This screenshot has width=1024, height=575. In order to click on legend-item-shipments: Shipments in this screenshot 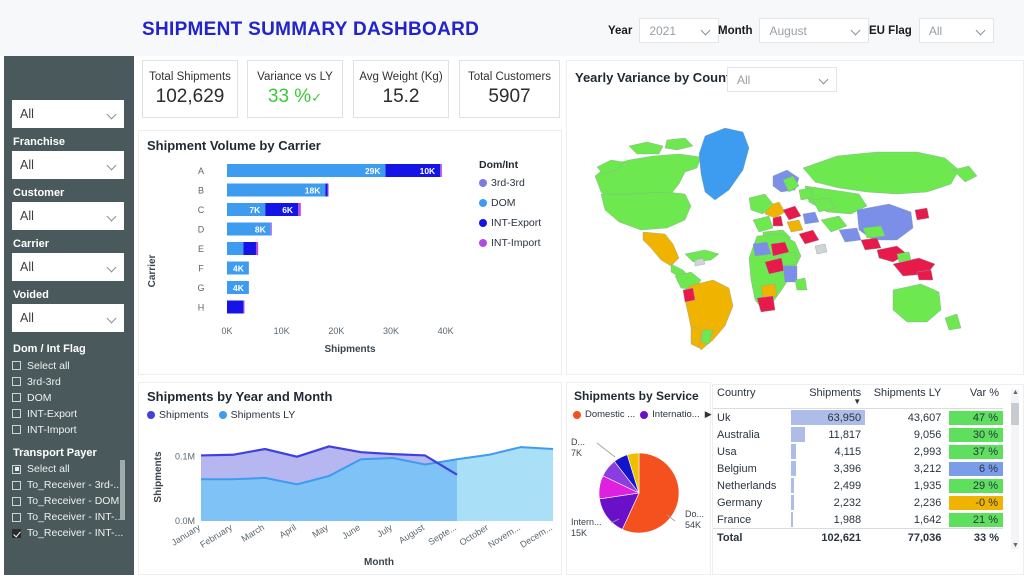, I will do `click(178, 415)`.